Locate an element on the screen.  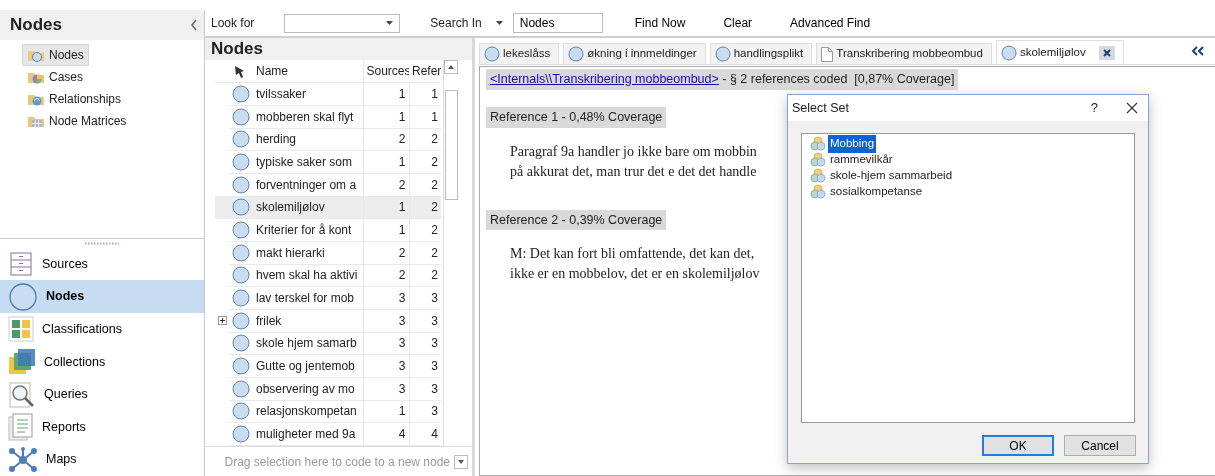
table-row: herding 2 2 is located at coordinates (328, 139).